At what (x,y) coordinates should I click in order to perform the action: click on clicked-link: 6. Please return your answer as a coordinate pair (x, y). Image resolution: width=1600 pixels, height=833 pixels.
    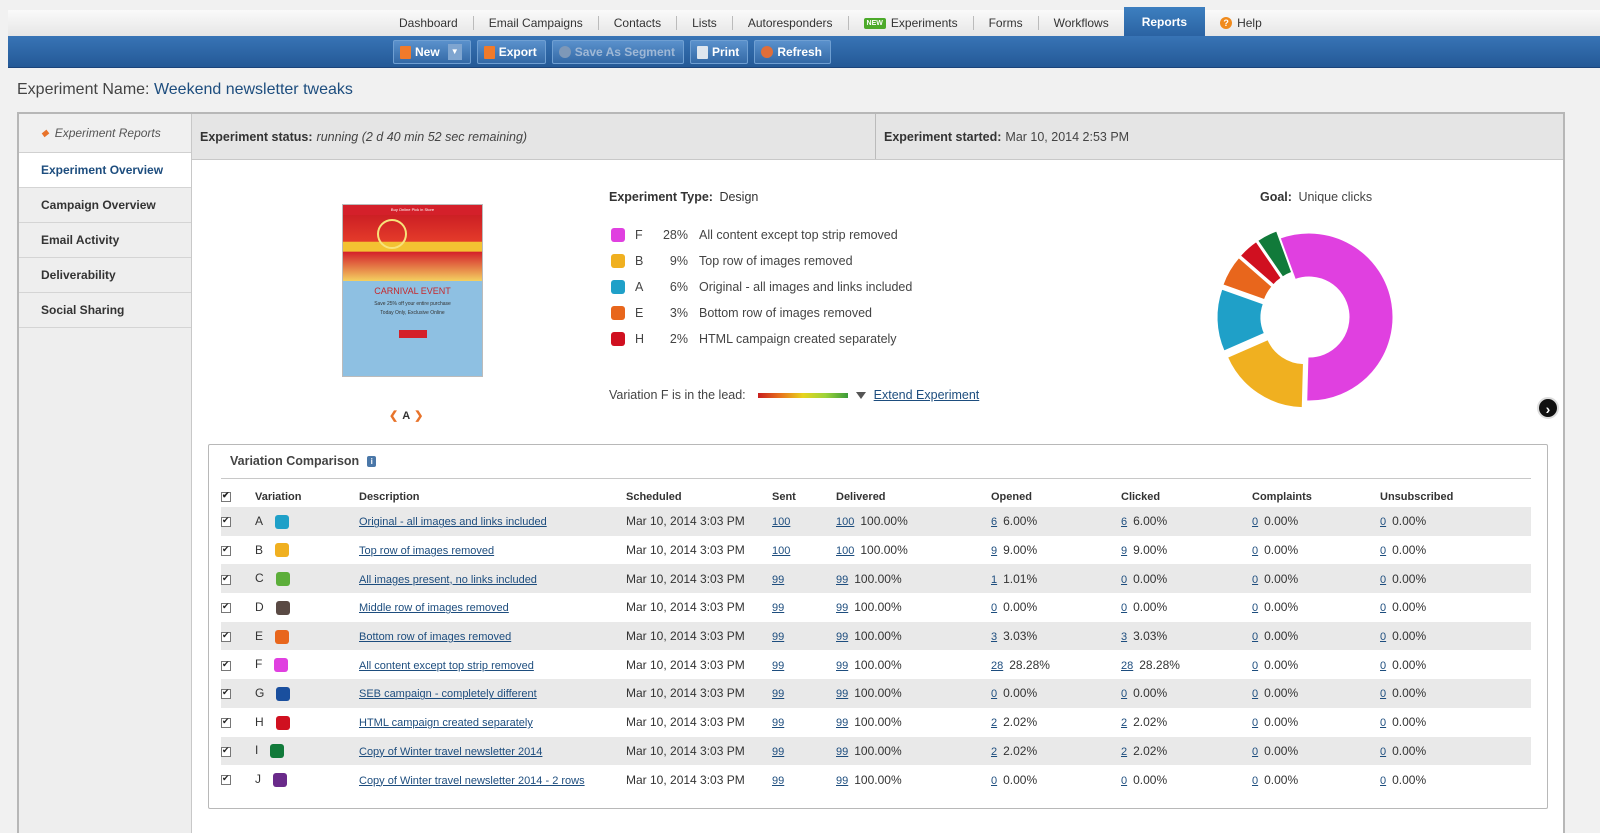
    Looking at the image, I should click on (1124, 522).